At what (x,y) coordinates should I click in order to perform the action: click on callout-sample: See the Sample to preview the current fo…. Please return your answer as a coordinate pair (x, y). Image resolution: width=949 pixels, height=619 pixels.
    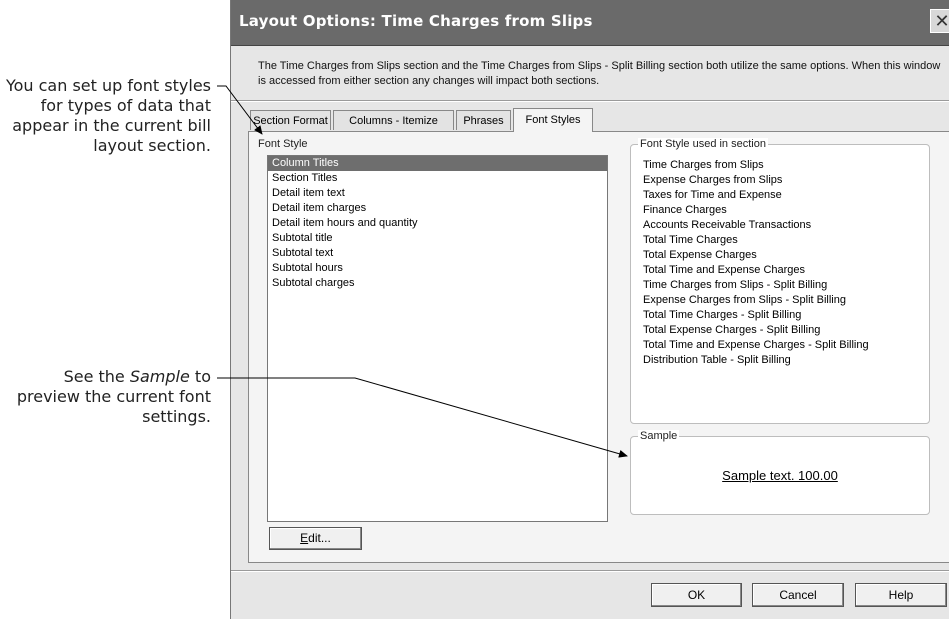
    Looking at the image, I should click on (105, 397).